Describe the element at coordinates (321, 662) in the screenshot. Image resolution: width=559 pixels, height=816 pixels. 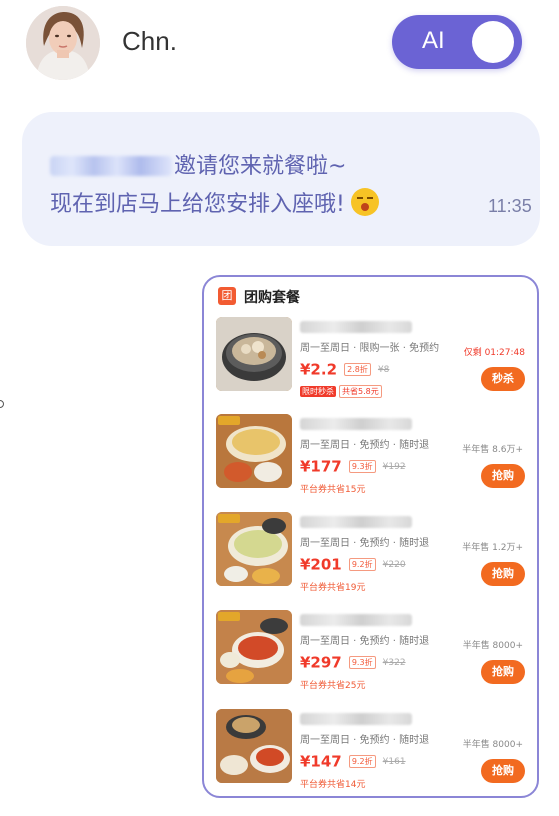
I see `deal-price: ¥297` at that location.